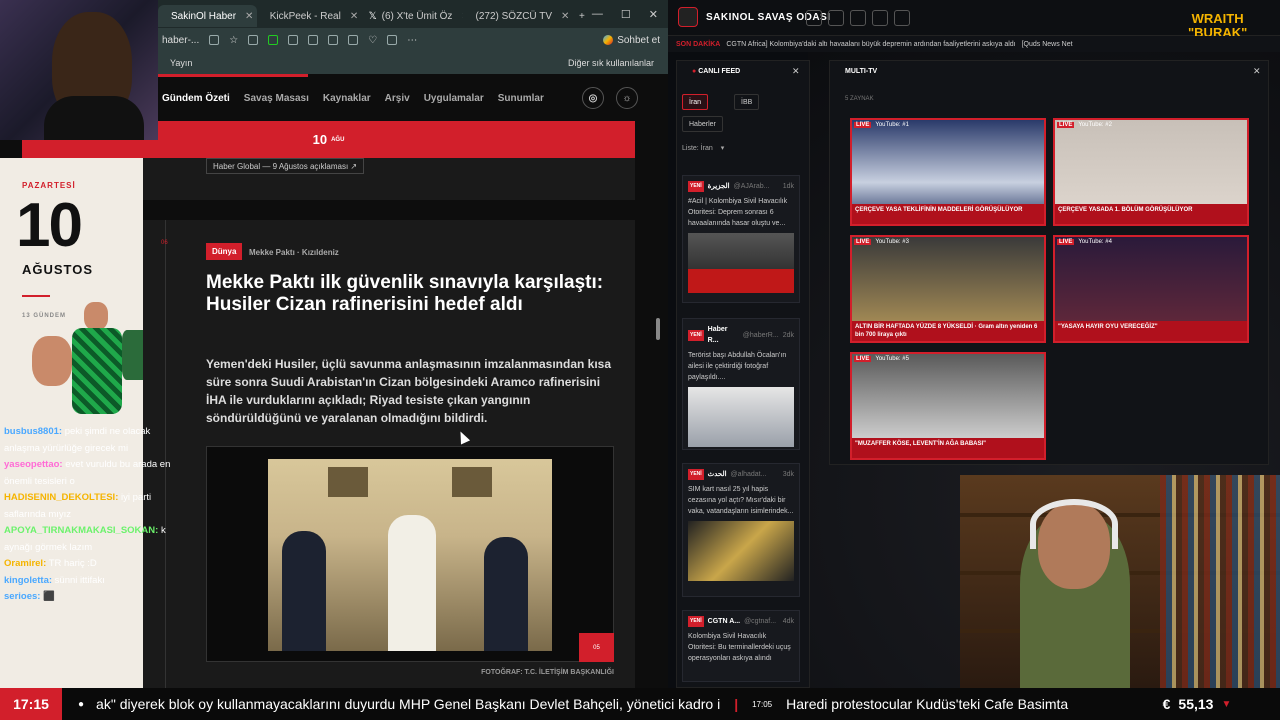  I want to click on chat-user: HADISENIN_DEKOLTESI:, so click(61, 497).